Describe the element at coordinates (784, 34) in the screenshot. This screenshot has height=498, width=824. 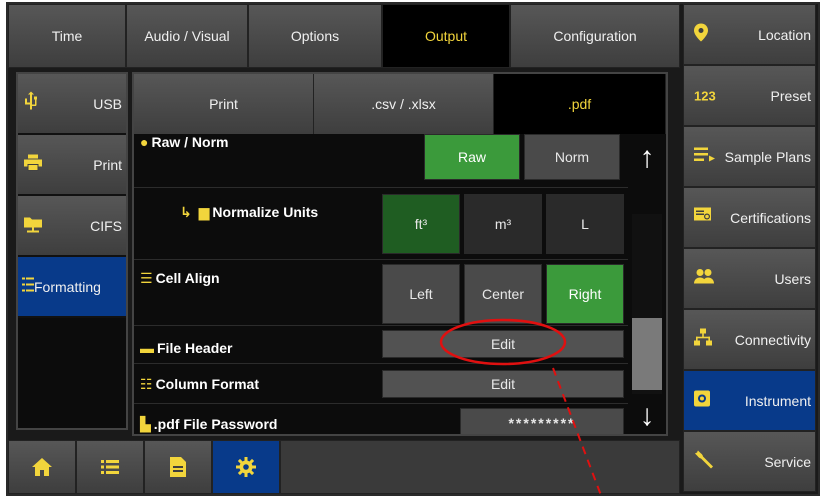
I see `nav-location-label: Location` at that location.